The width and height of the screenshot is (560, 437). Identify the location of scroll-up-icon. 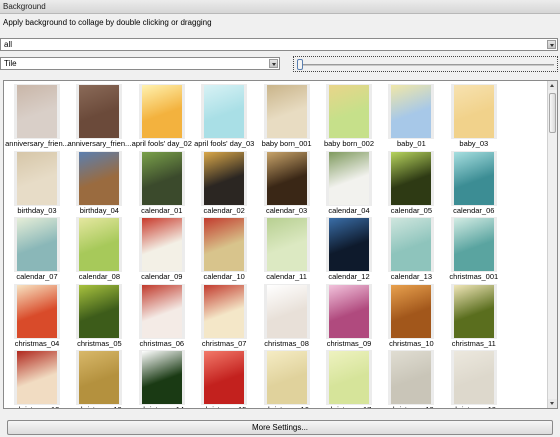
(552, 85).